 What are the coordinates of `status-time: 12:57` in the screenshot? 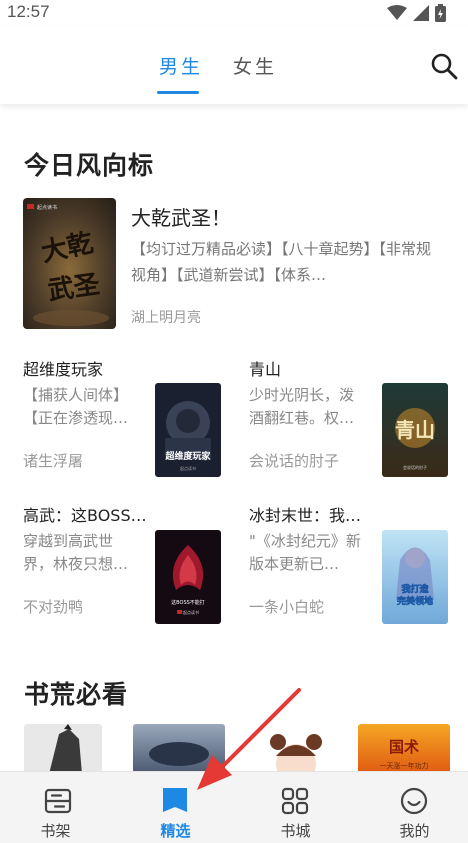 It's located at (28, 11).